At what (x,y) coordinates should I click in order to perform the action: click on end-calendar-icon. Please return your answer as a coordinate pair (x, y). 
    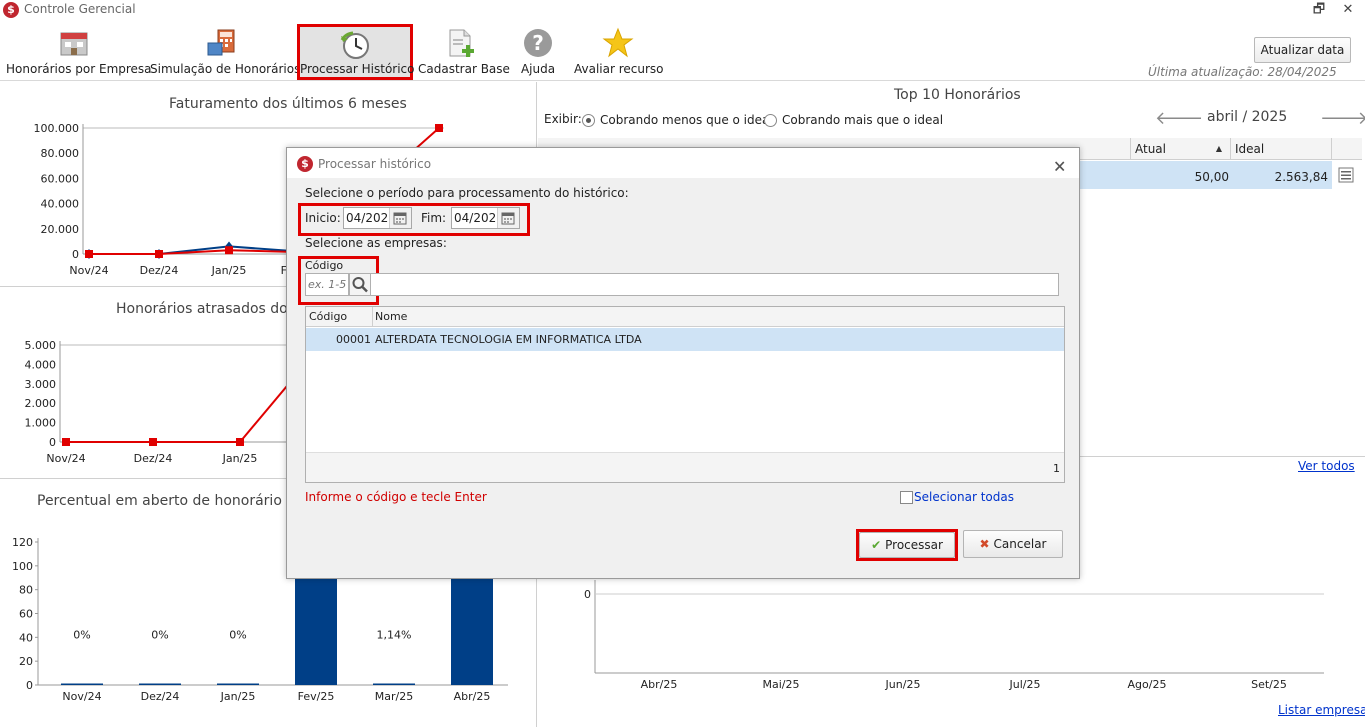
    Looking at the image, I should click on (508, 218).